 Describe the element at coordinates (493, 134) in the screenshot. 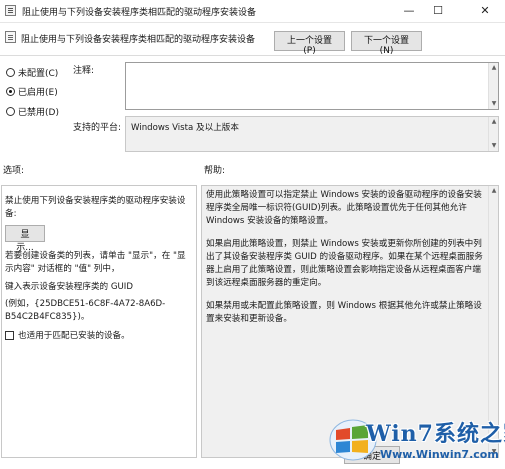

I see `supported-scrollbar: ▲ ▼` at that location.